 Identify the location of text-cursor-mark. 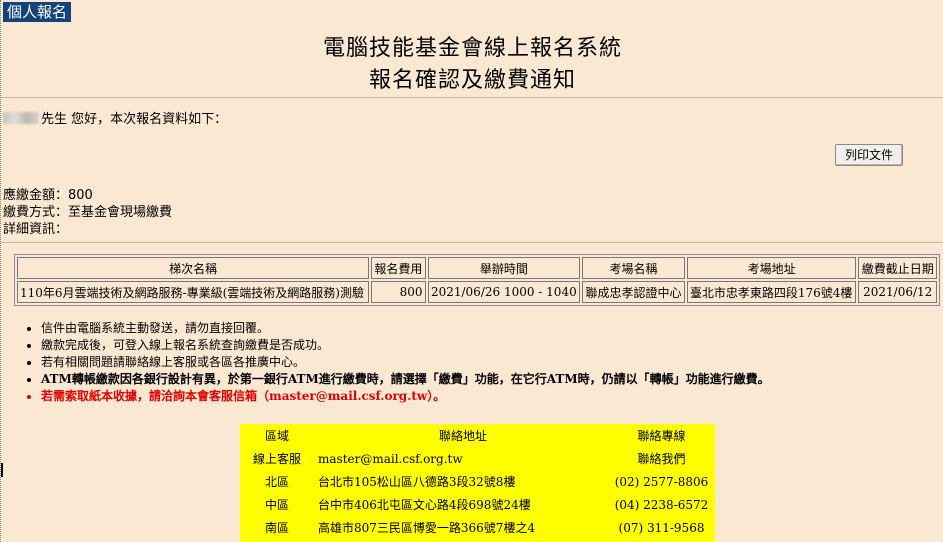
(2, 470).